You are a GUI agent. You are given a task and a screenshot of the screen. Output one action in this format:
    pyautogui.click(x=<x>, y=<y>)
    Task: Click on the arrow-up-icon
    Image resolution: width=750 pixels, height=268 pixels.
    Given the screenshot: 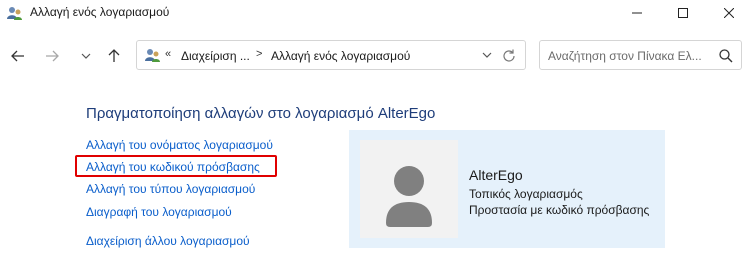 What is the action you would take?
    pyautogui.click(x=114, y=55)
    